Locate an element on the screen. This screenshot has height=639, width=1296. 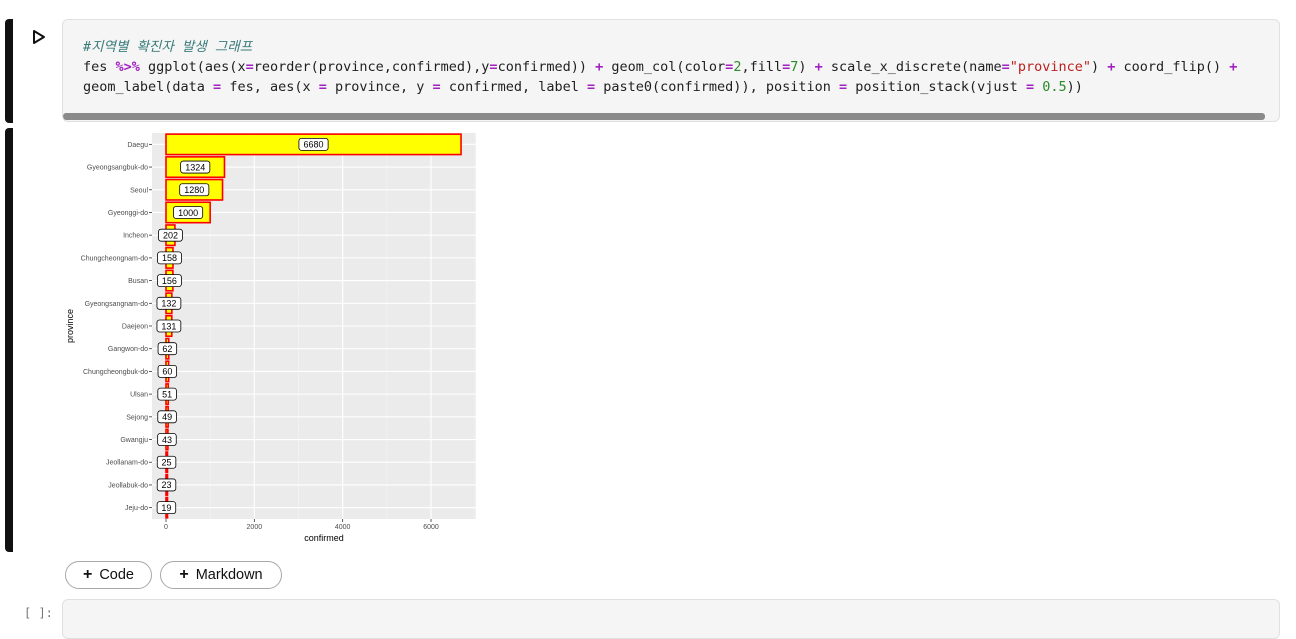
add-code-cell-button: + Code is located at coordinates (108, 575).